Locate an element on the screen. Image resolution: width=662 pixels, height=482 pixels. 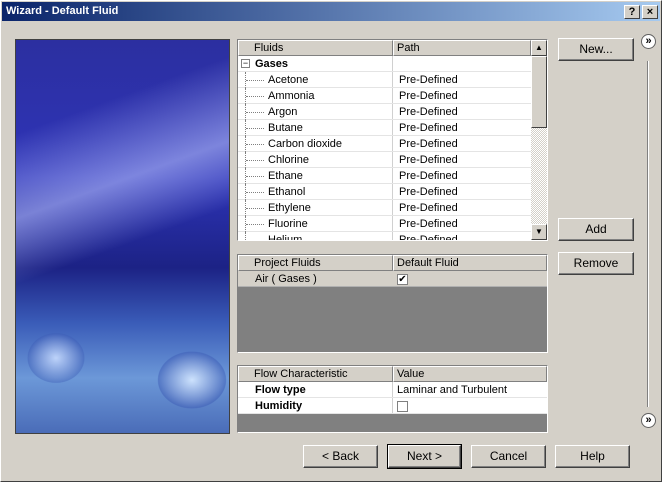
back-button-label: < Back is located at coordinates (340, 456).